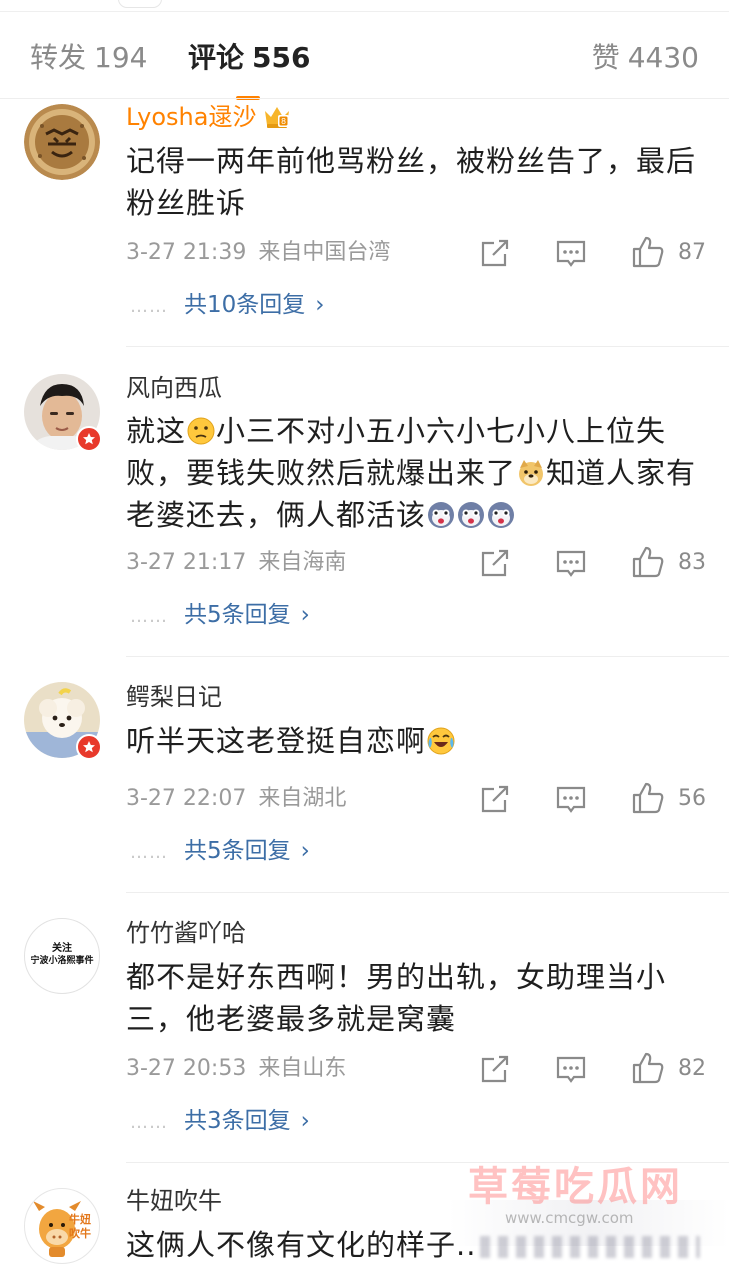 This screenshot has width=729, height=1280. What do you see at coordinates (396, 998) in the screenshot?
I see `comment-text: 都不是好东西啊！男的出轨，女助理当小三，他老婆最多就是窝囊` at bounding box center [396, 998].